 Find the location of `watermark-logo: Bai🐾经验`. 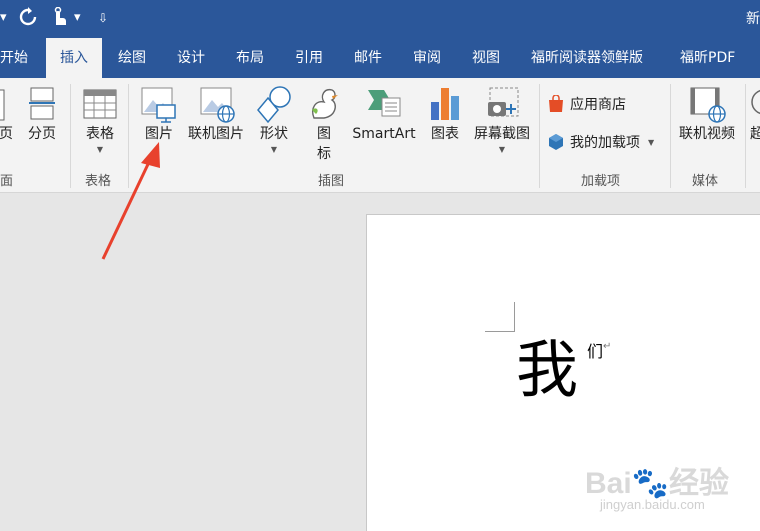

watermark-logo: Bai🐾经验 is located at coordinates (657, 483).